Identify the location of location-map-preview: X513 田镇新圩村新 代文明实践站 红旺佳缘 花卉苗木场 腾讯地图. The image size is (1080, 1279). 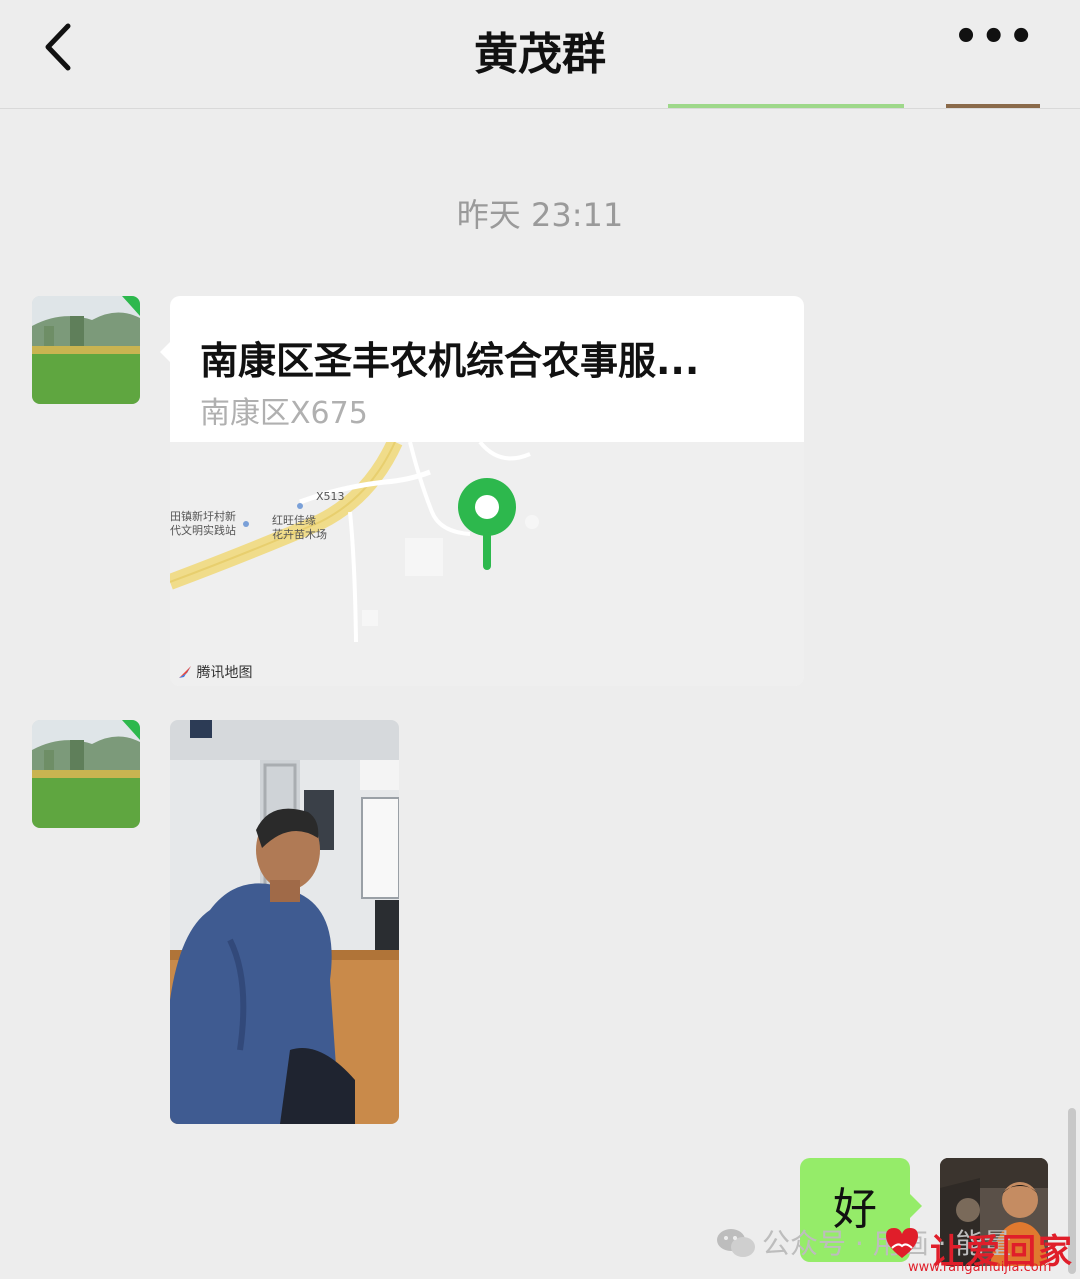
(487, 564).